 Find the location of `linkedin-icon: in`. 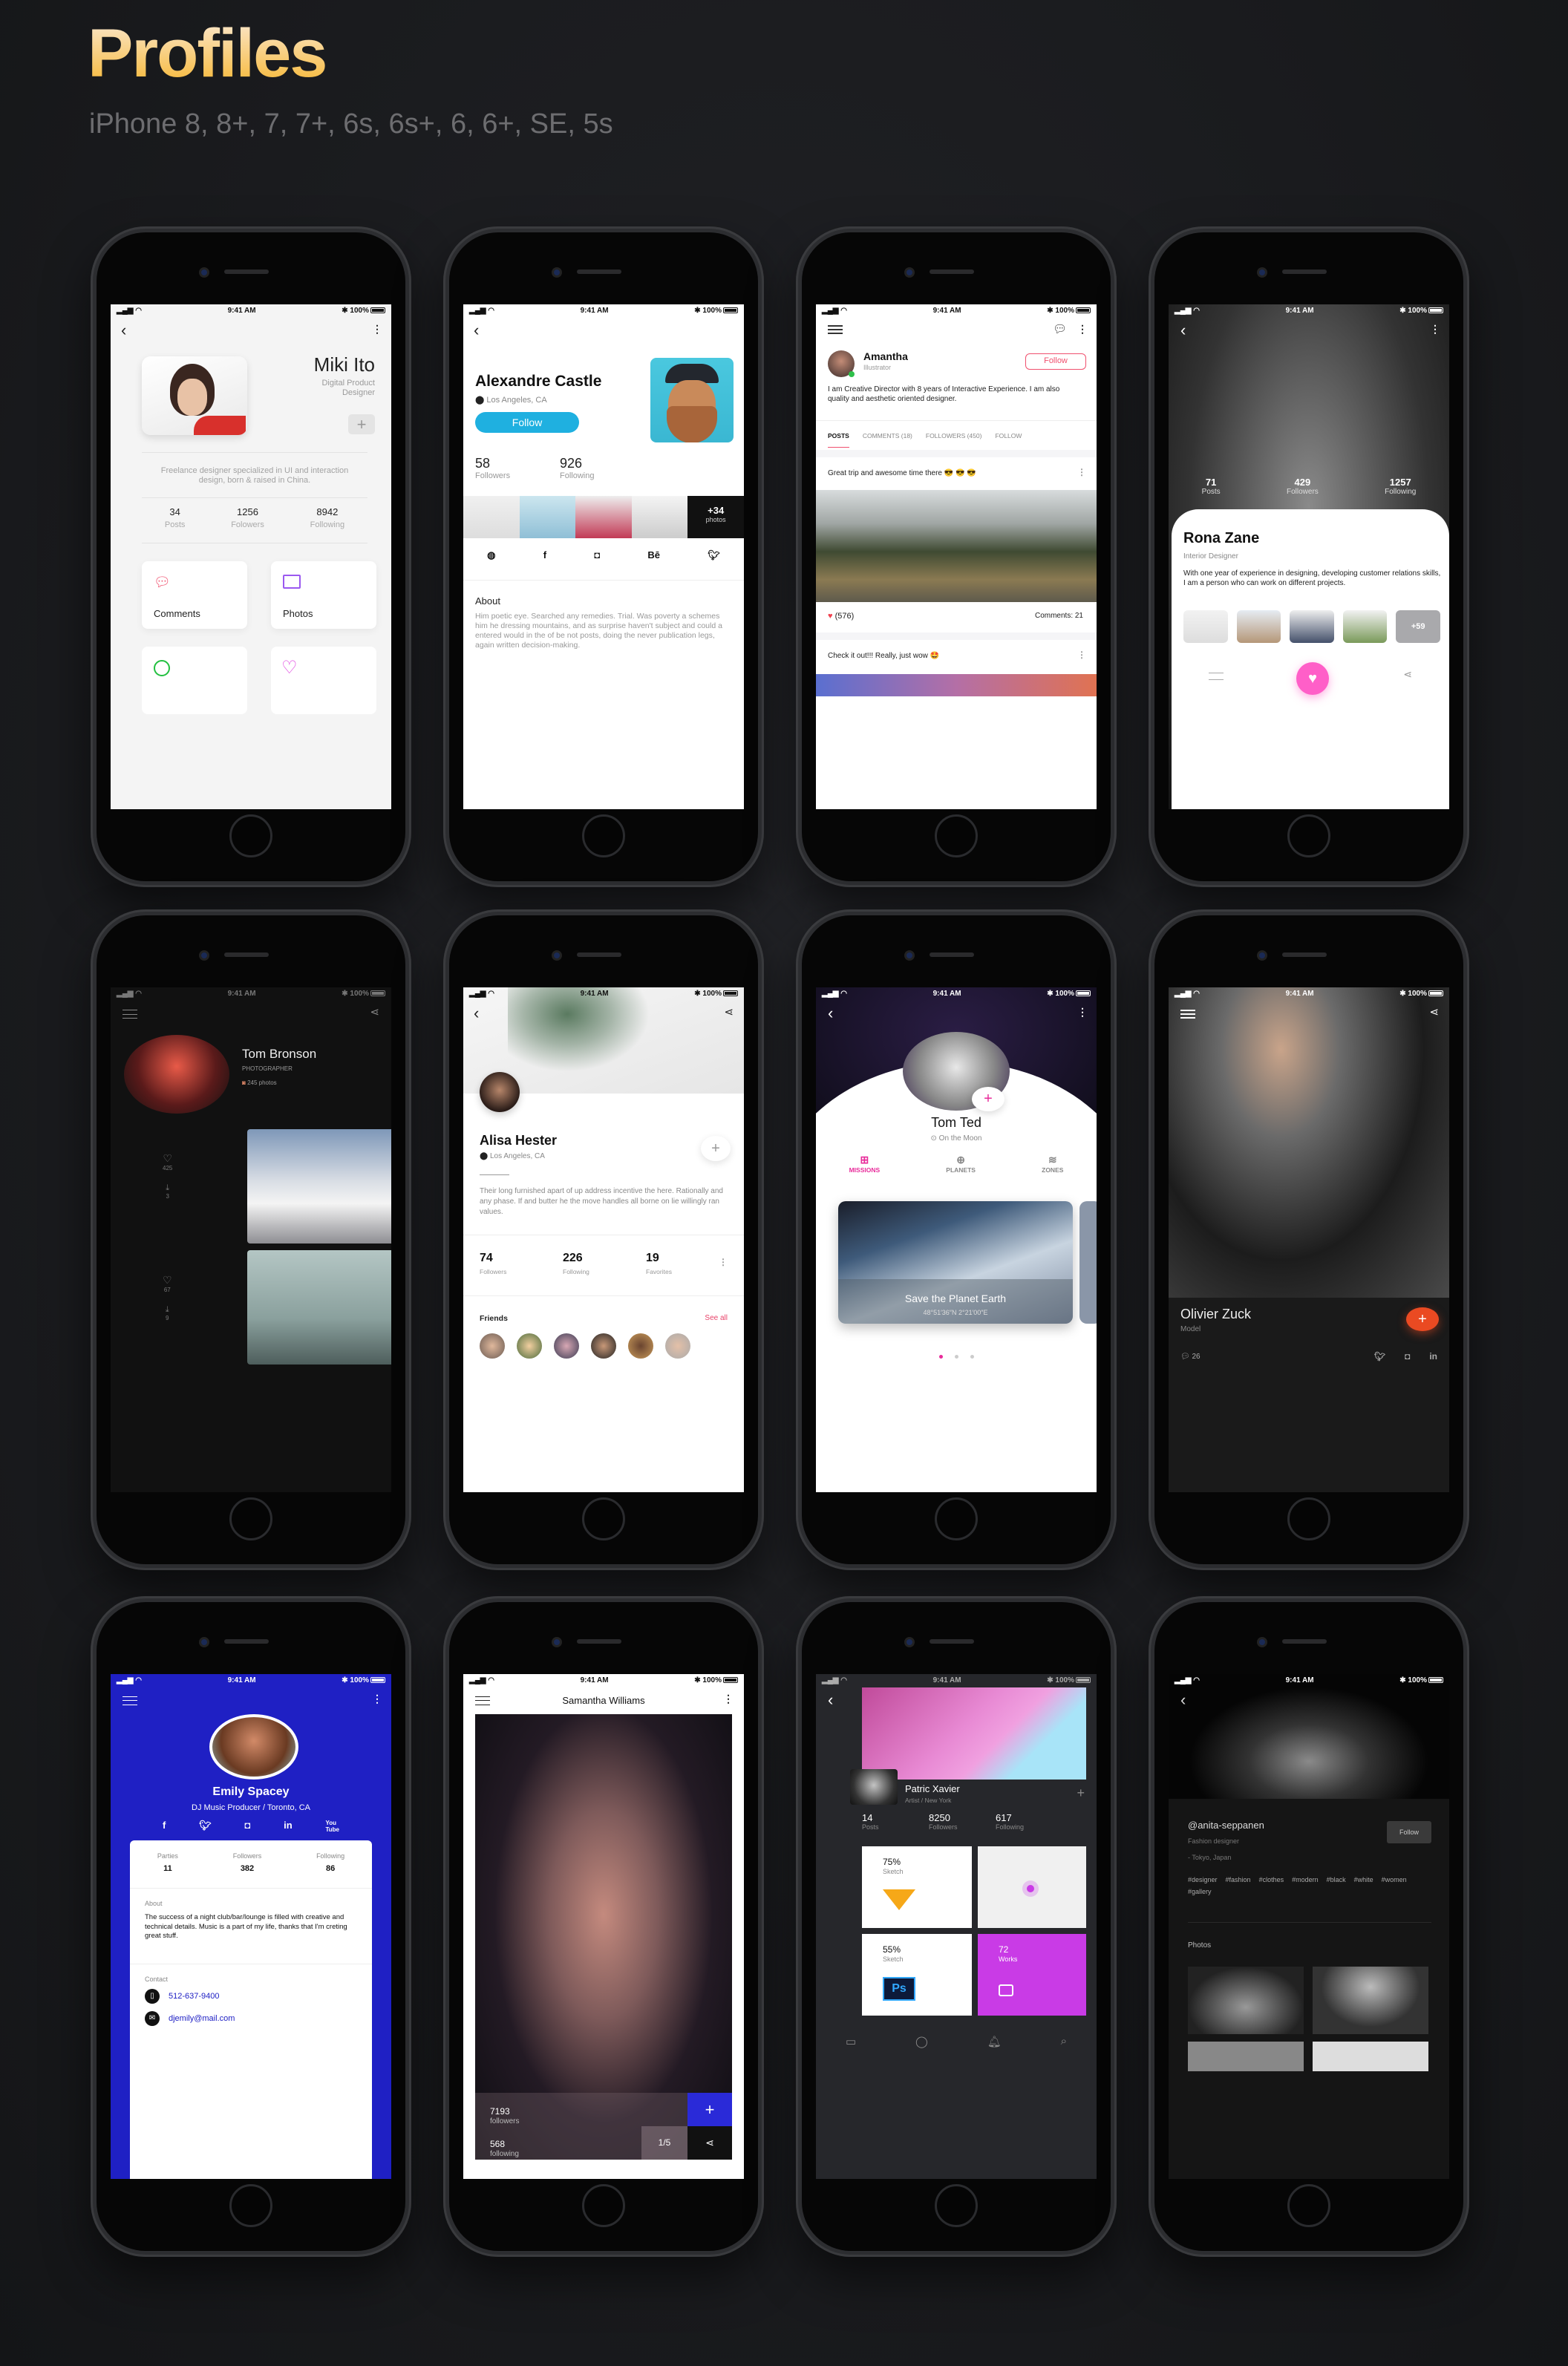

linkedin-icon: in is located at coordinates (1433, 1356).